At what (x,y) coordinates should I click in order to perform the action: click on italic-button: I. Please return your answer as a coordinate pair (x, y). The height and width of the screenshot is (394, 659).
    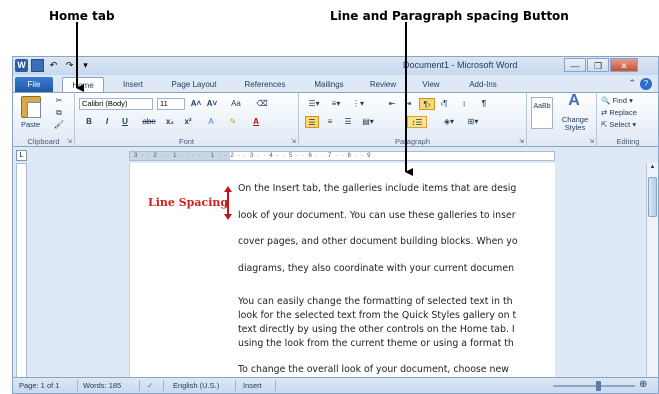
    Looking at the image, I should click on (107, 122).